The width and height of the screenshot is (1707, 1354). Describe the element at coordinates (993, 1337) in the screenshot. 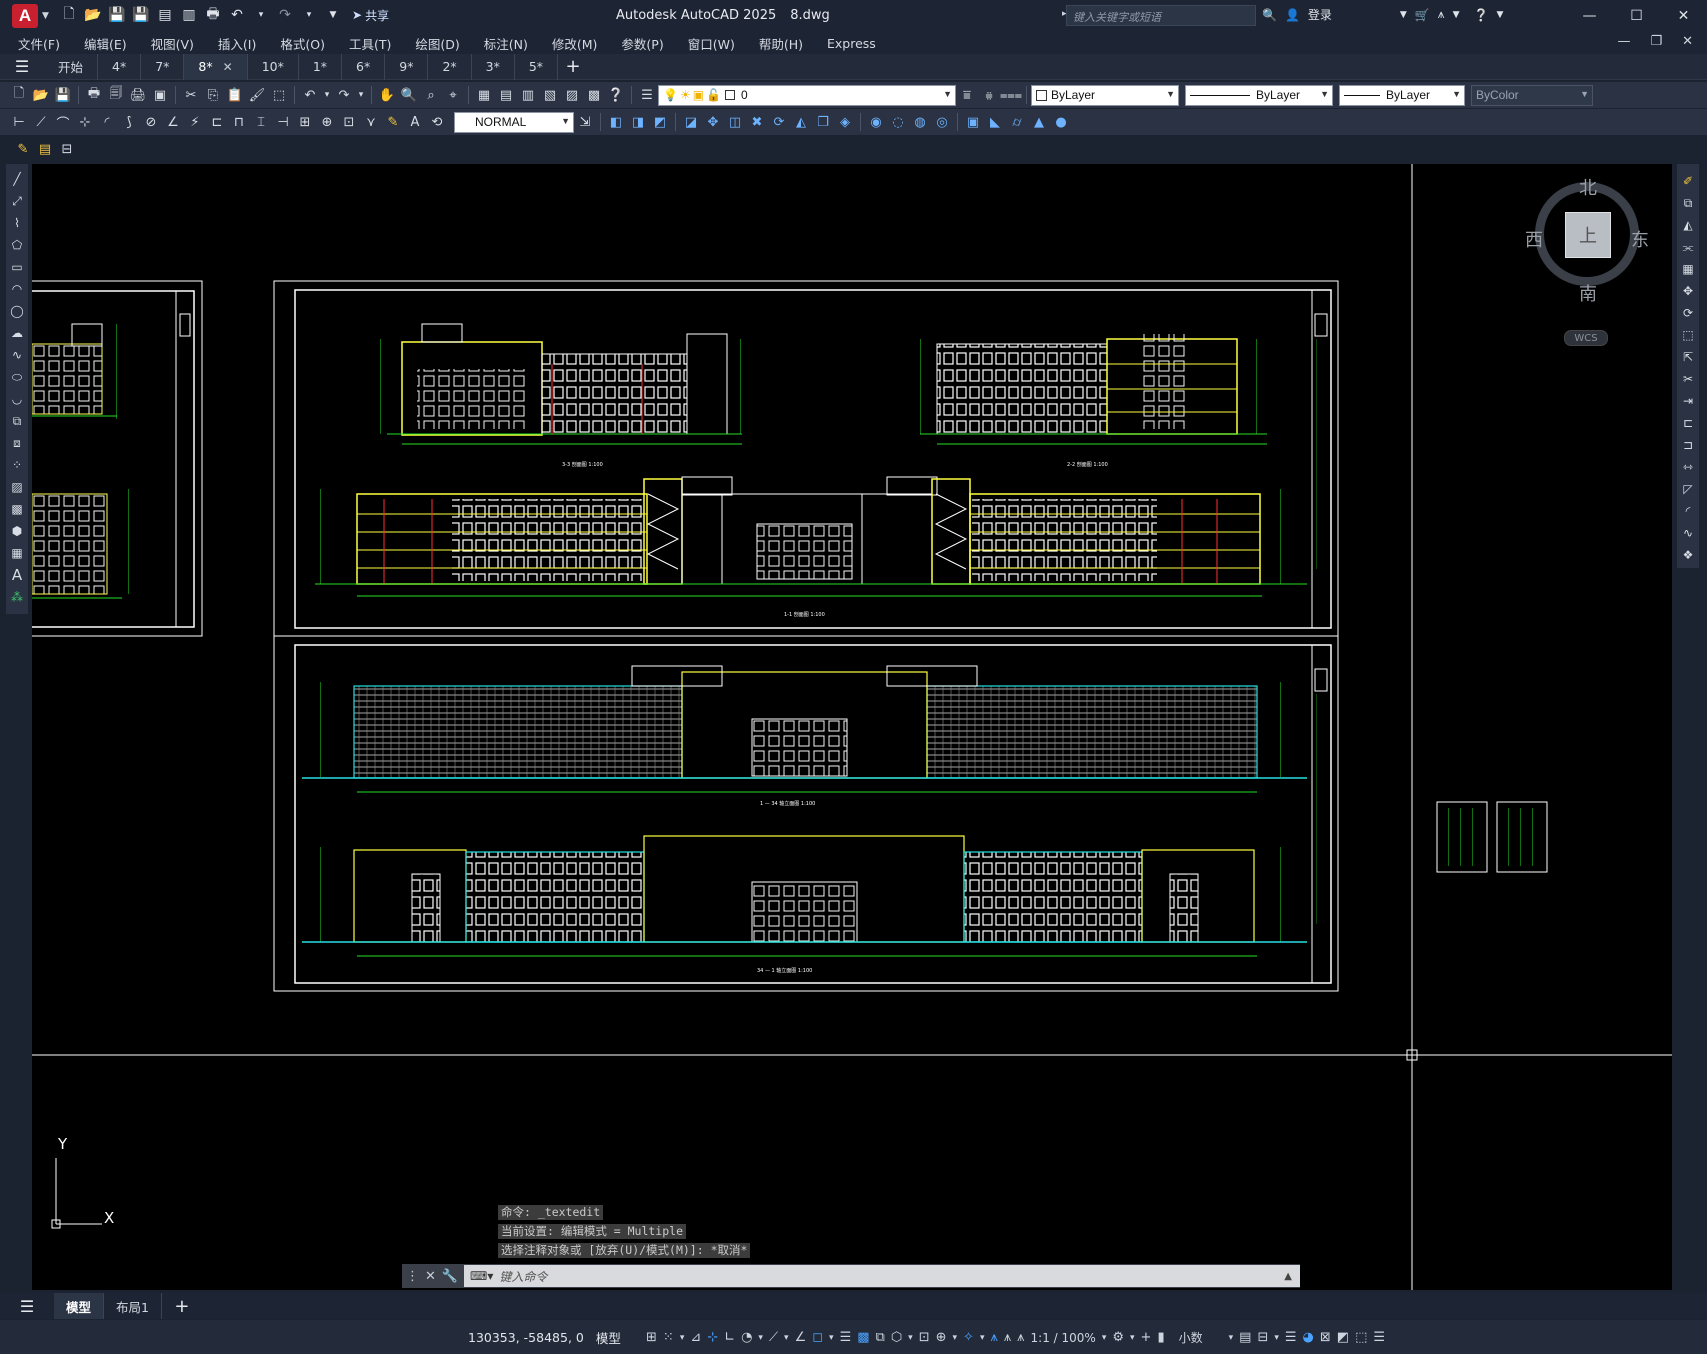

I see `annotation-visibility-icon: ⩚` at that location.